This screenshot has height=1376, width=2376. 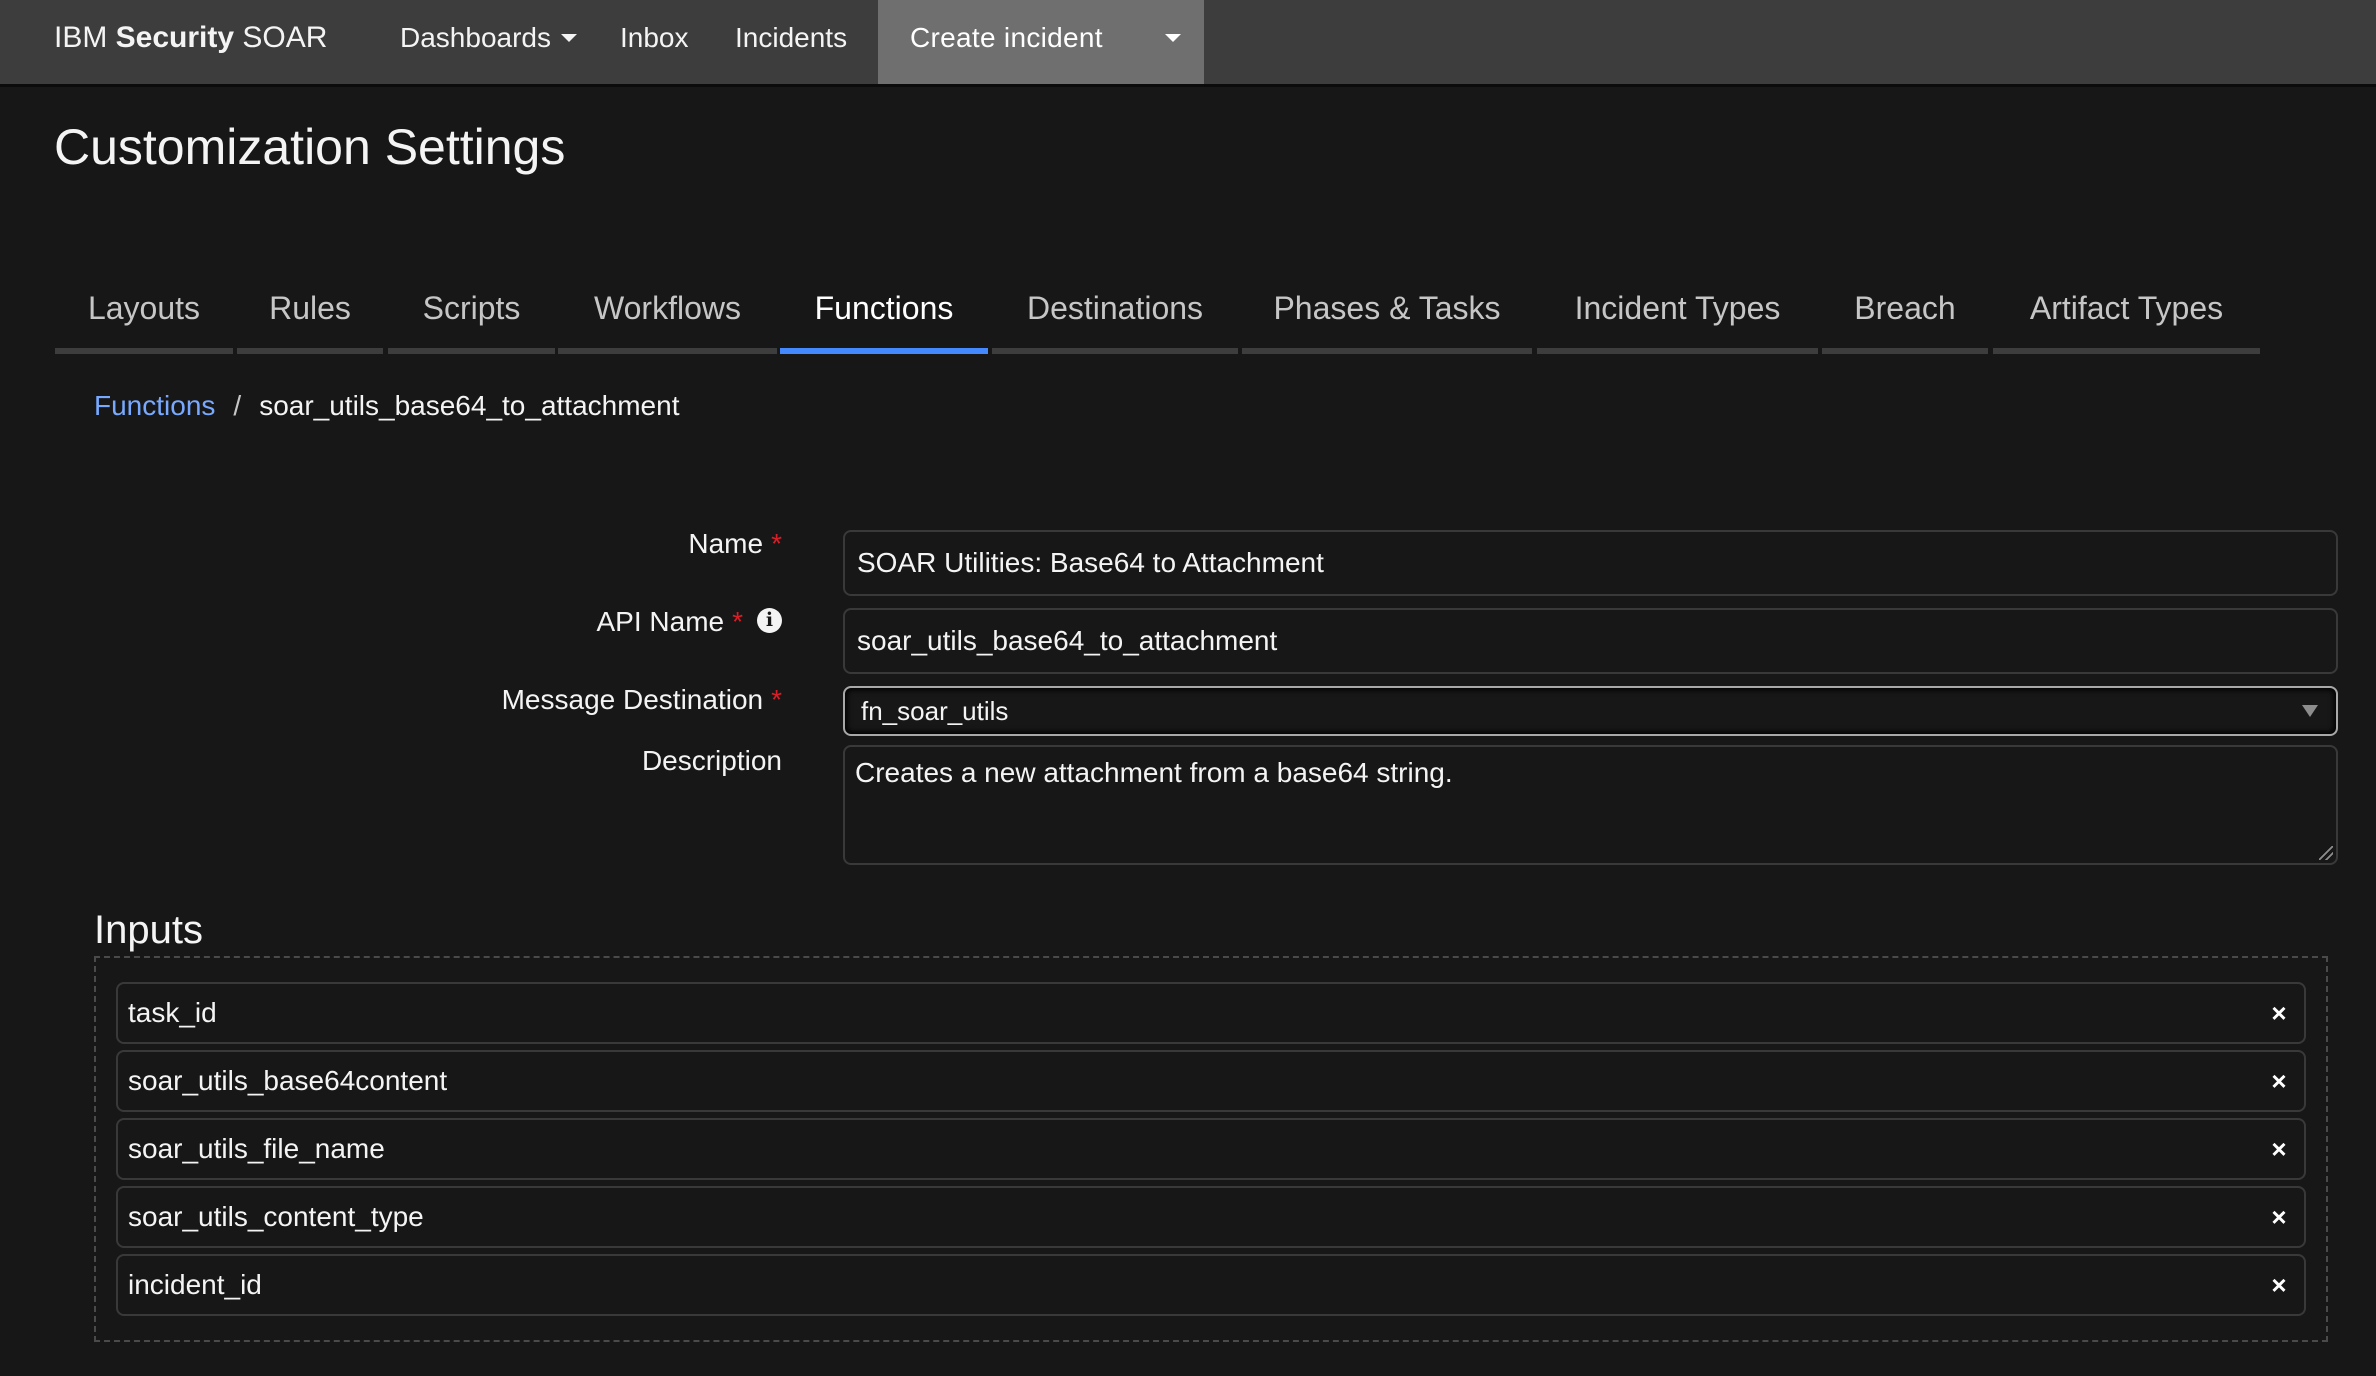 I want to click on info-icon: i, so click(x=769, y=621).